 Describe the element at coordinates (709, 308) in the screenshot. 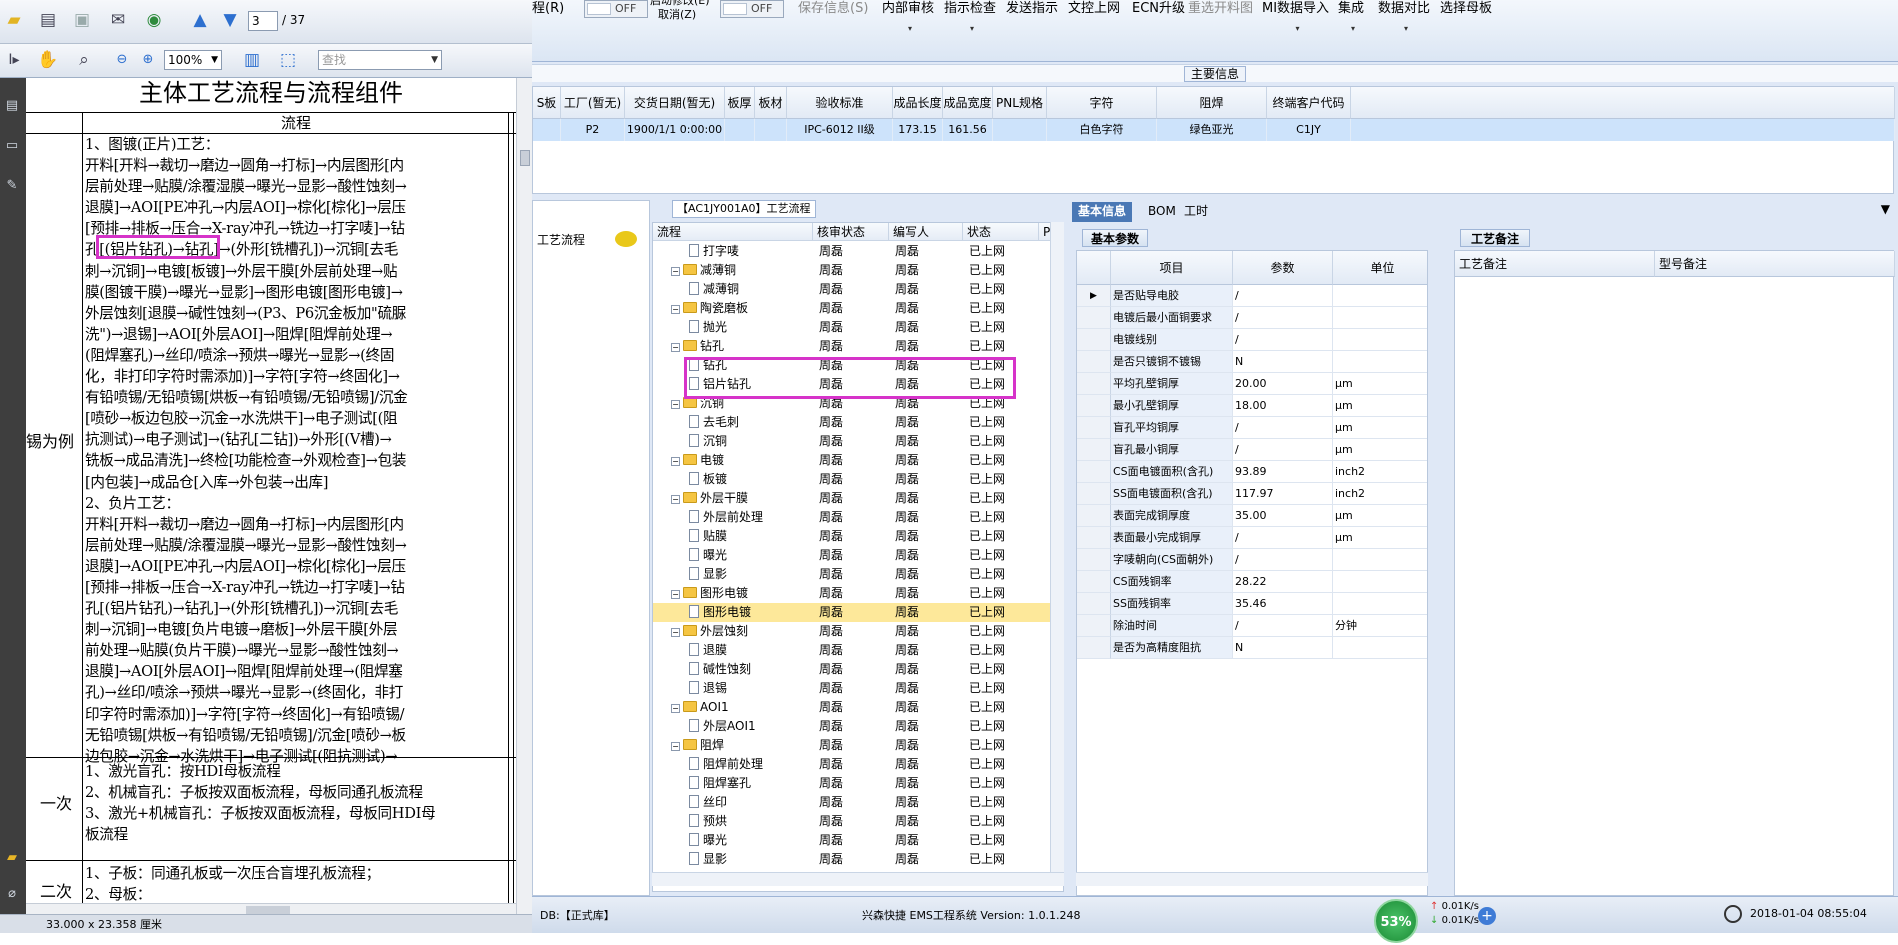

I see `tree-node: − 陶瓷磨板` at that location.